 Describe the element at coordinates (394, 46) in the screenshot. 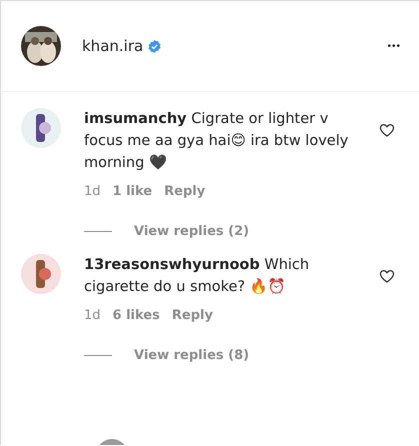

I see `more-options-button: •••` at that location.